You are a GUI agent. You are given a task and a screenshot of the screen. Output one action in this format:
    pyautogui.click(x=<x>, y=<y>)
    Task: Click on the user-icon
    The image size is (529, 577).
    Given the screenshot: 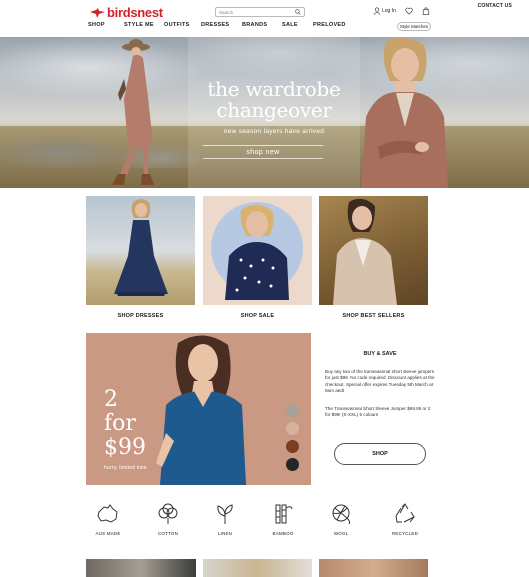 What is the action you would take?
    pyautogui.click(x=377, y=11)
    